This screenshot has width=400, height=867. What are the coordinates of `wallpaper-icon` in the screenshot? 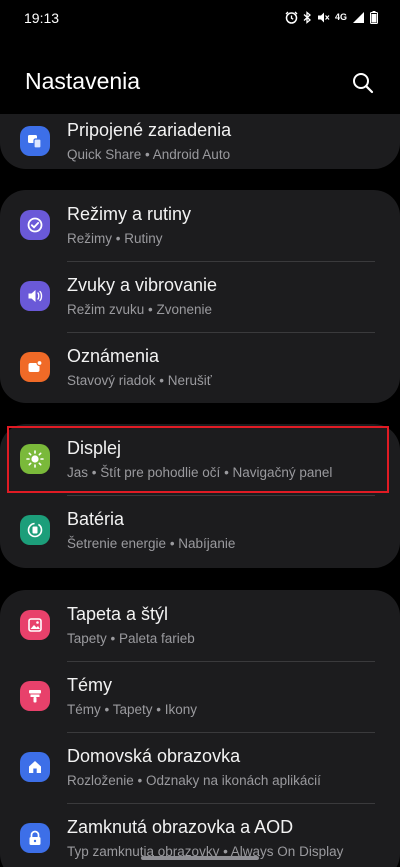 It's located at (35, 625).